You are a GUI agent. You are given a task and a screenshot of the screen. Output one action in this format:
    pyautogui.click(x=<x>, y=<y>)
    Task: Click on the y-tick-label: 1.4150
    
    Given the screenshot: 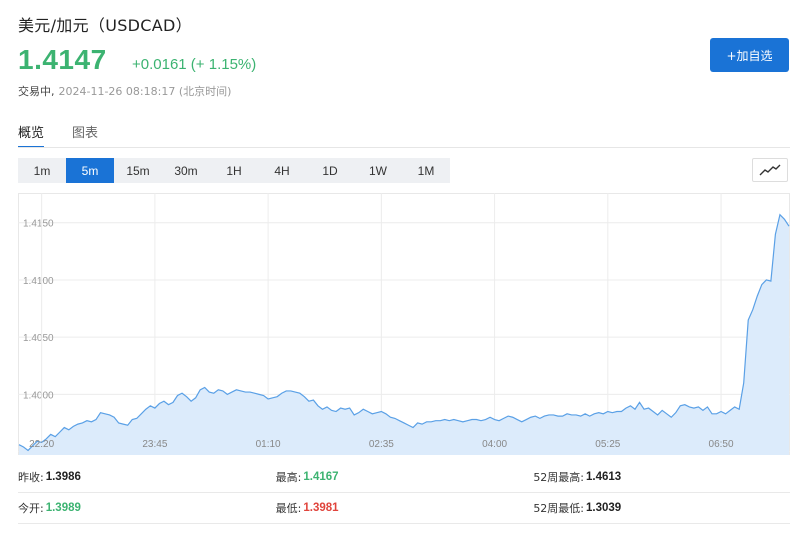 What is the action you would take?
    pyautogui.click(x=38, y=224)
    